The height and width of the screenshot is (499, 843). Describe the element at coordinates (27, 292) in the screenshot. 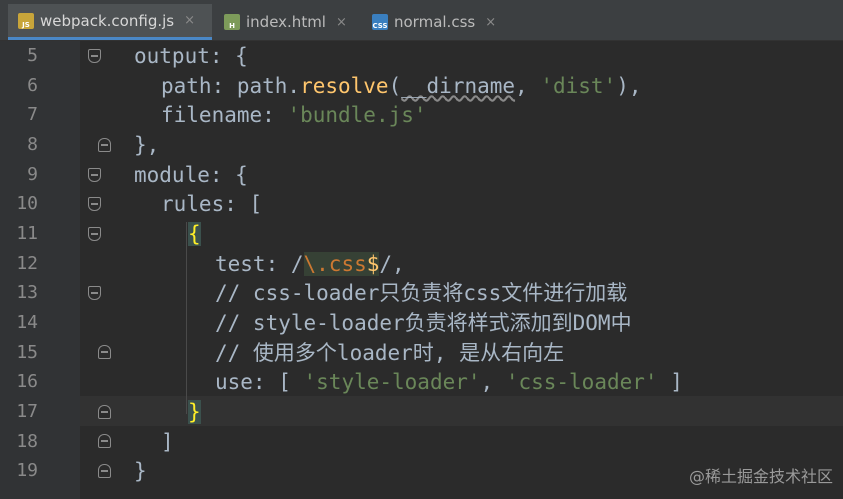

I see `line-number: 13` at that location.